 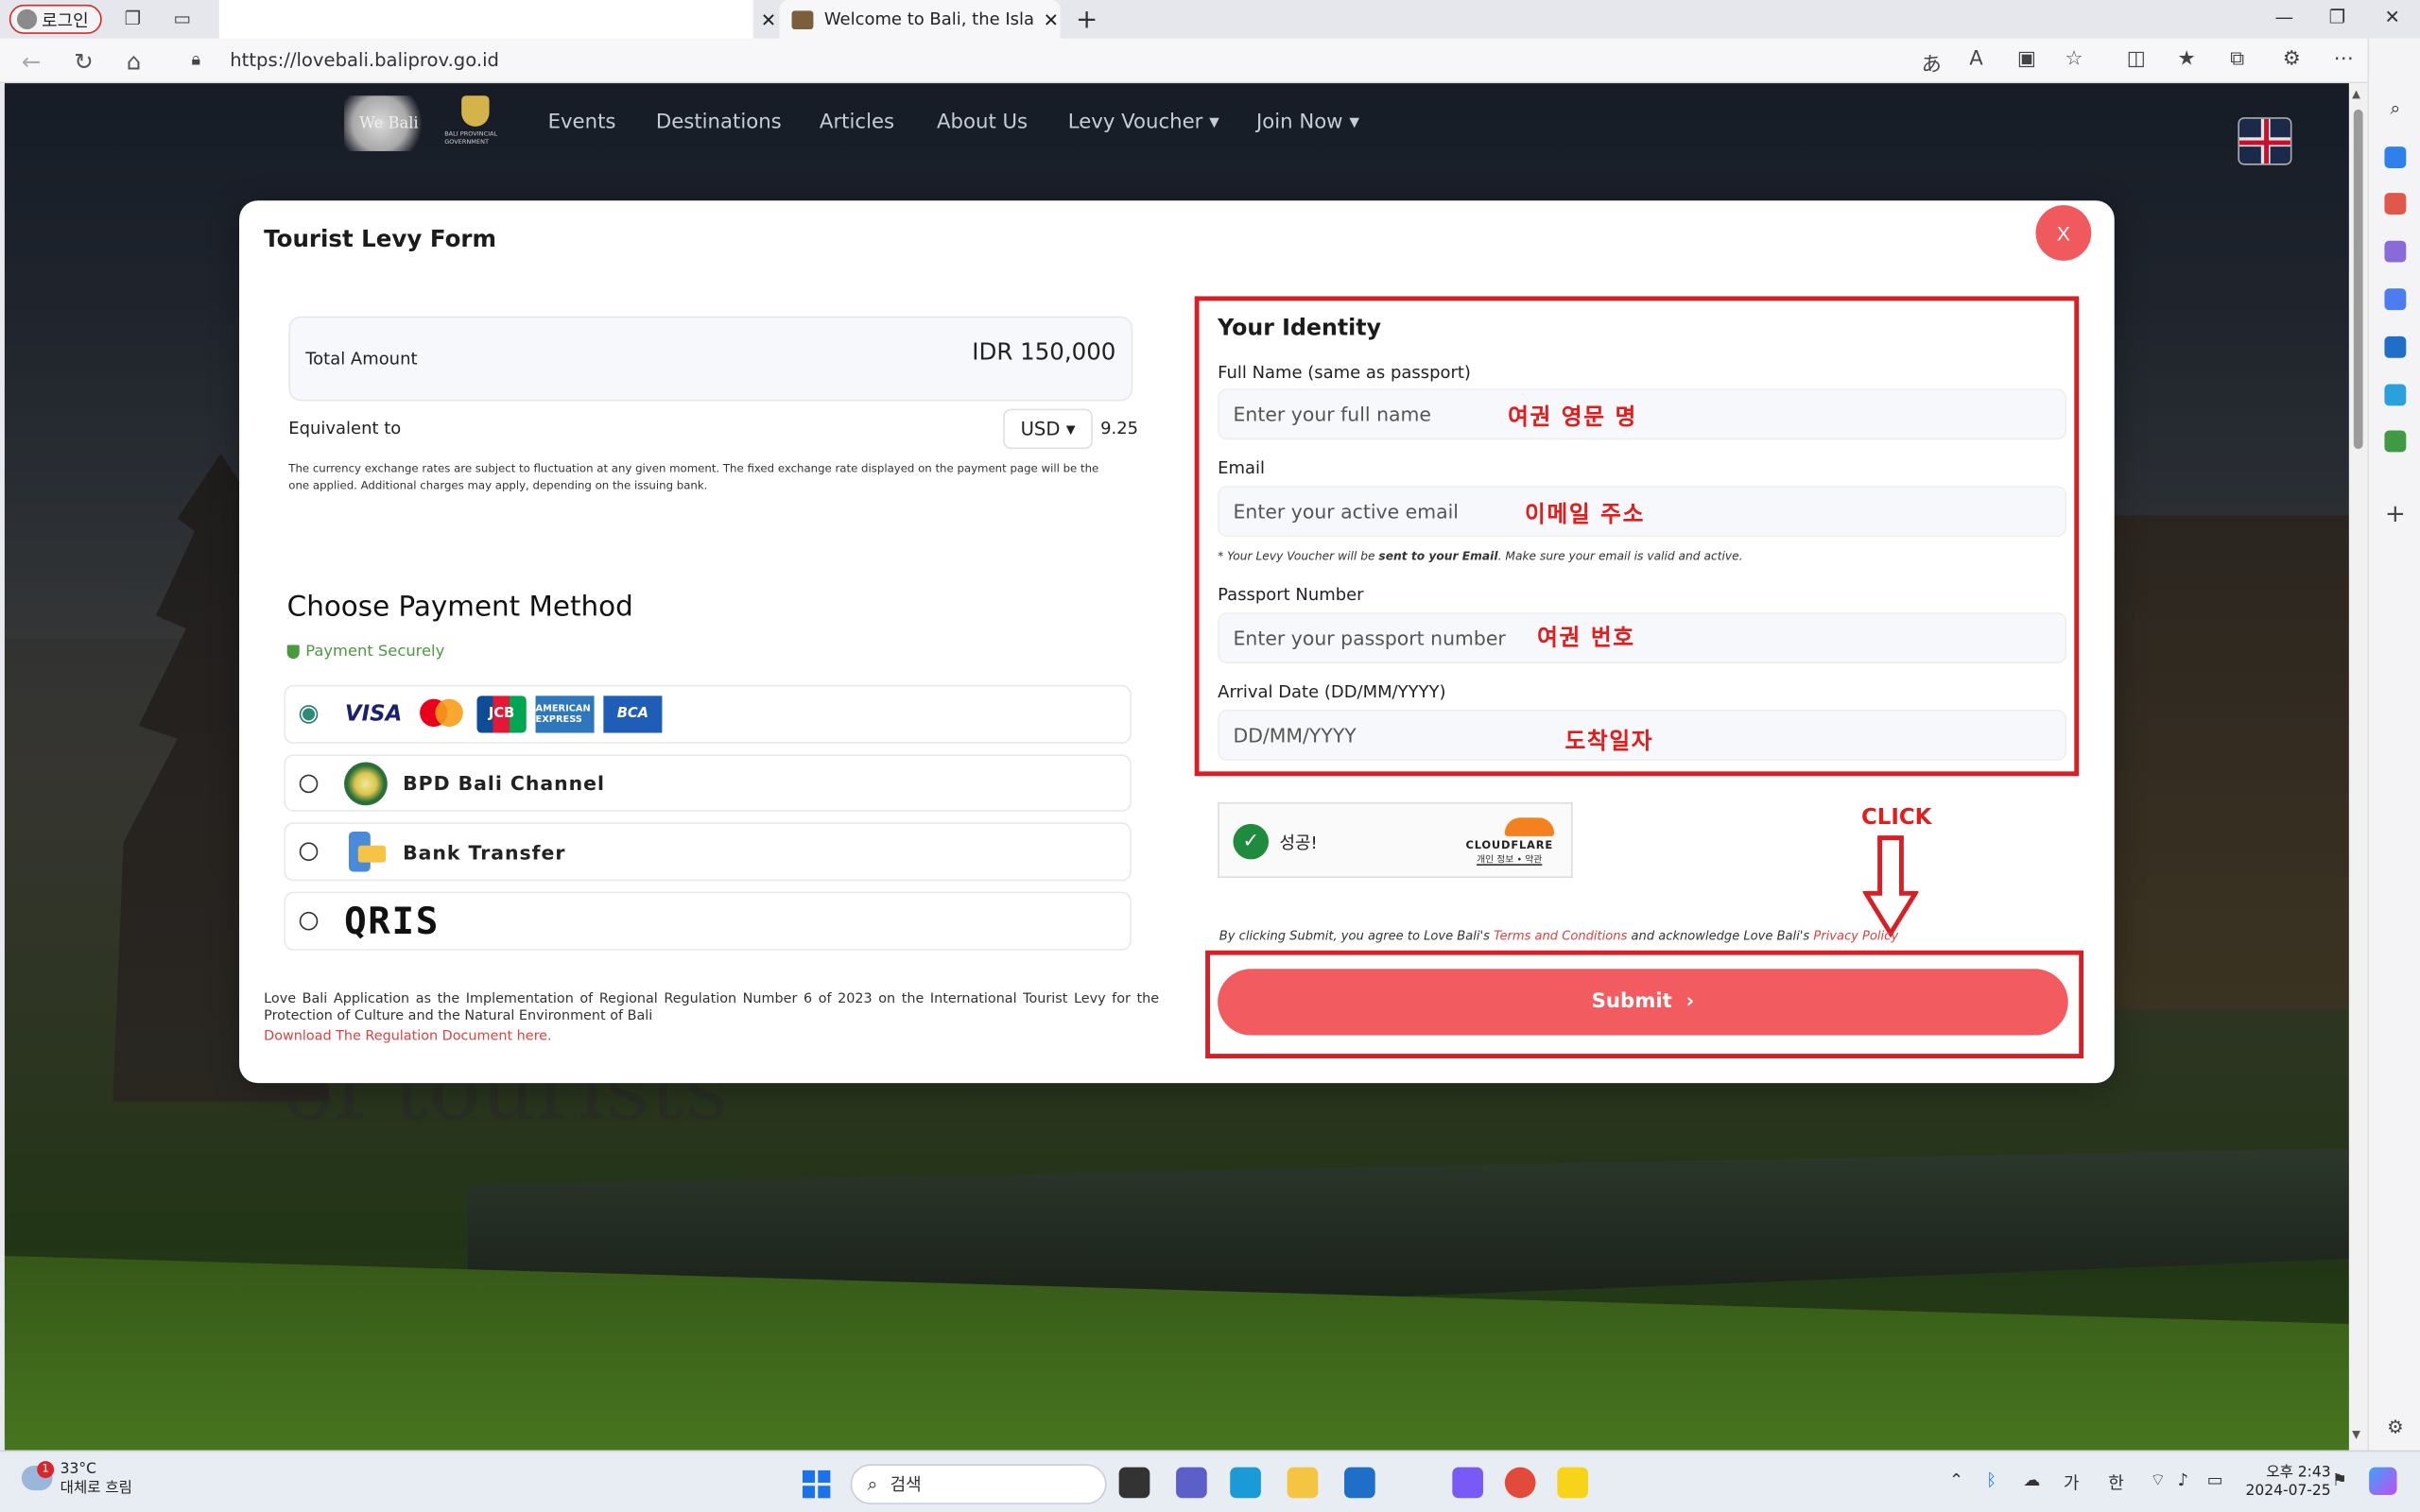 What do you see at coordinates (2116, 1482) in the screenshot?
I see `ime-lang: 한` at bounding box center [2116, 1482].